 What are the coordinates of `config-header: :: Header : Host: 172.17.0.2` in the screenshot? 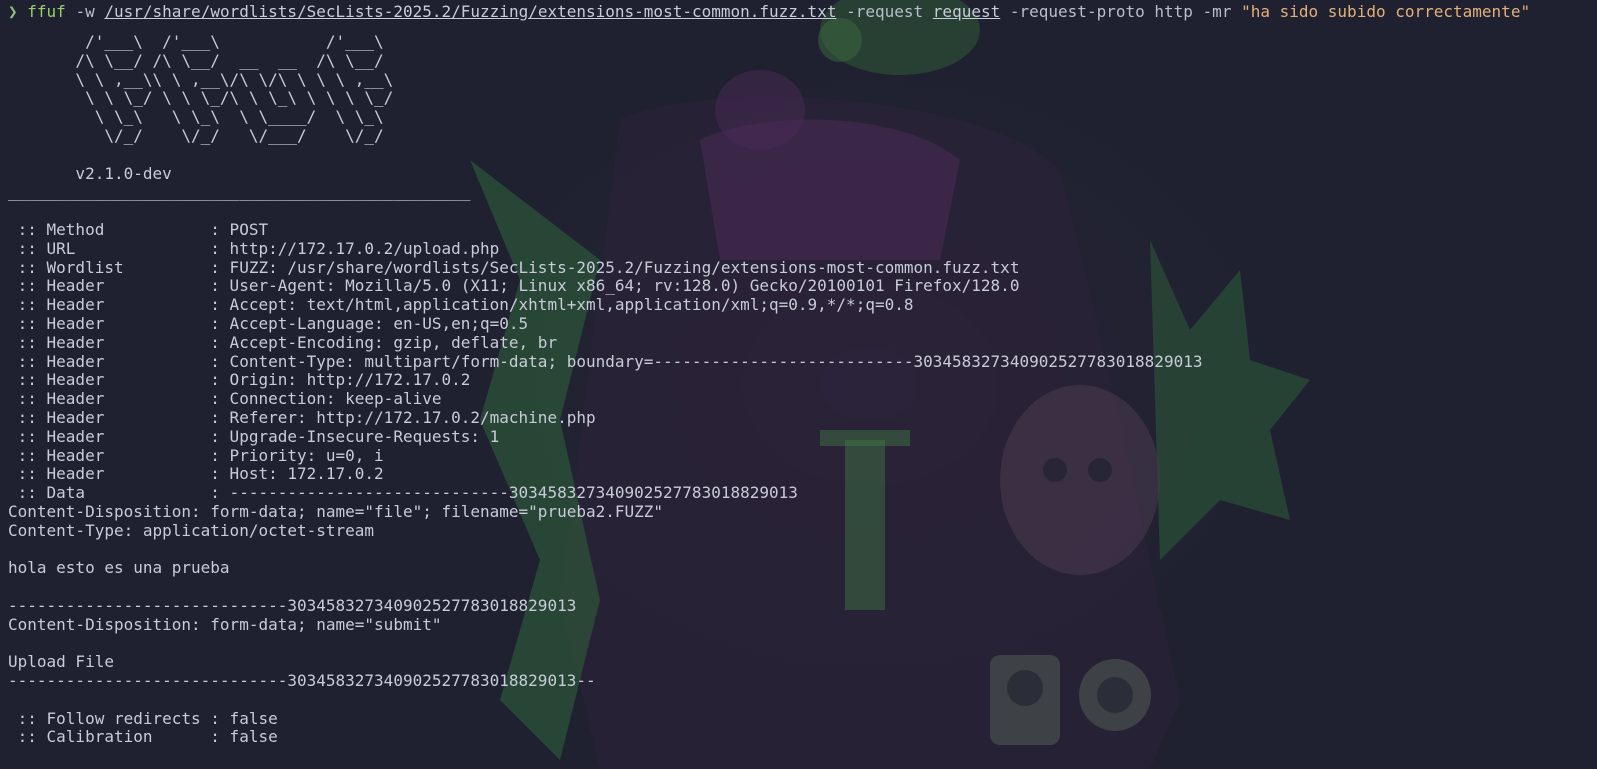 It's located at (196, 474).